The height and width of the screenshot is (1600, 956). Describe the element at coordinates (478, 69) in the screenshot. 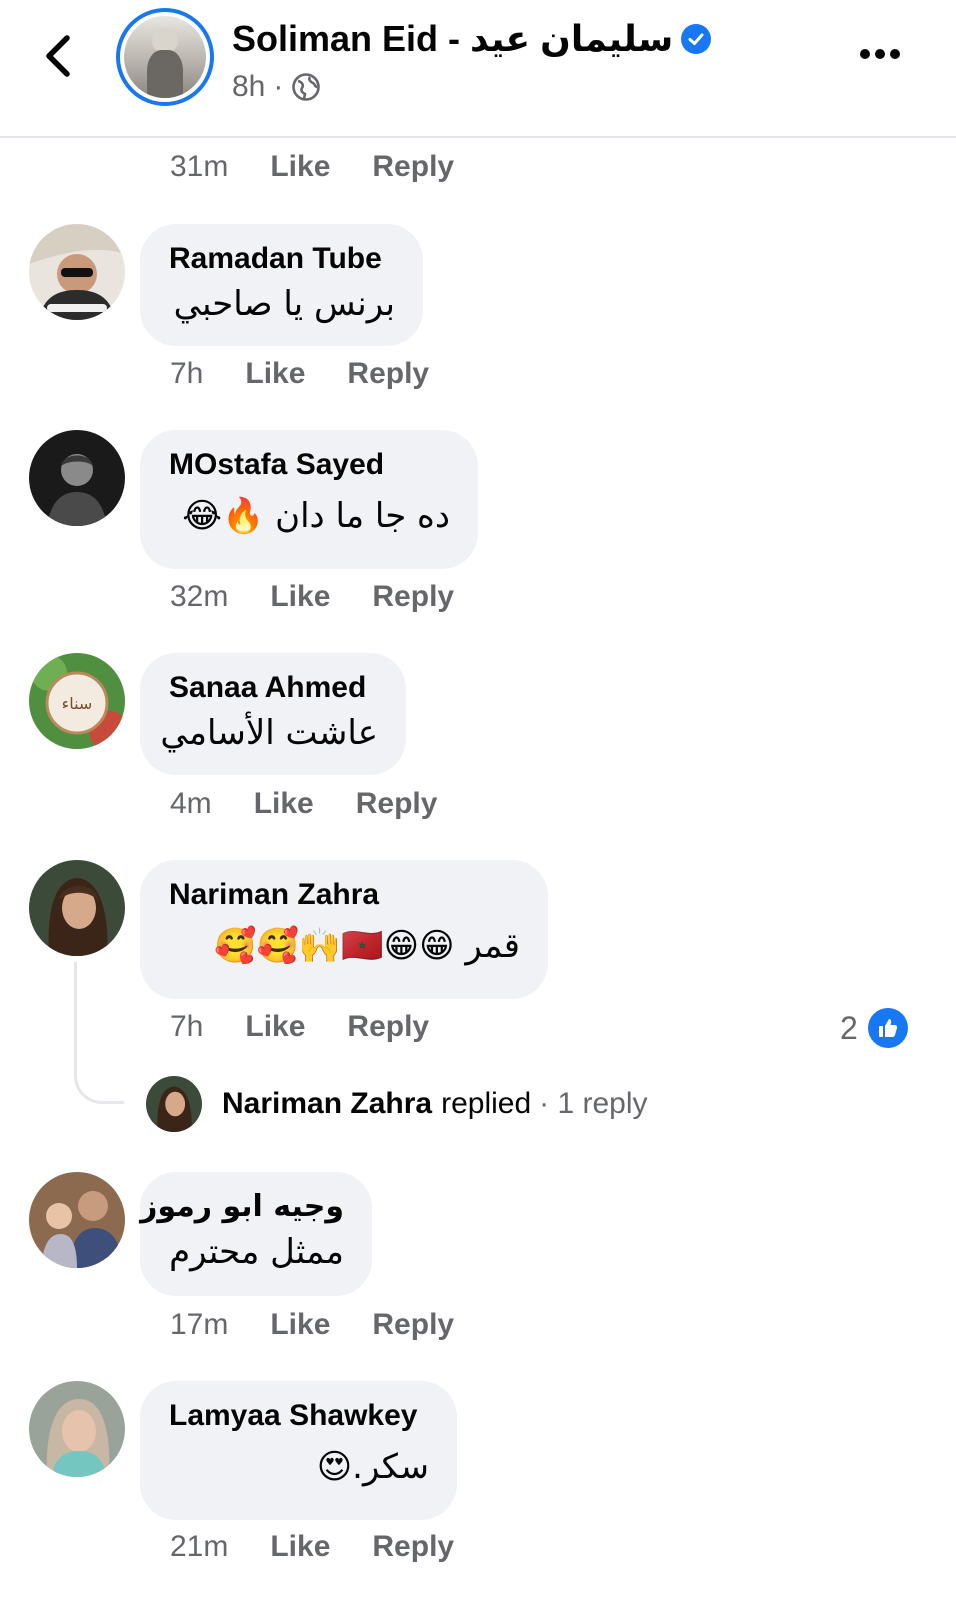

I see `post-header: Soliman Eid - سليمان عيد 8h ·` at that location.